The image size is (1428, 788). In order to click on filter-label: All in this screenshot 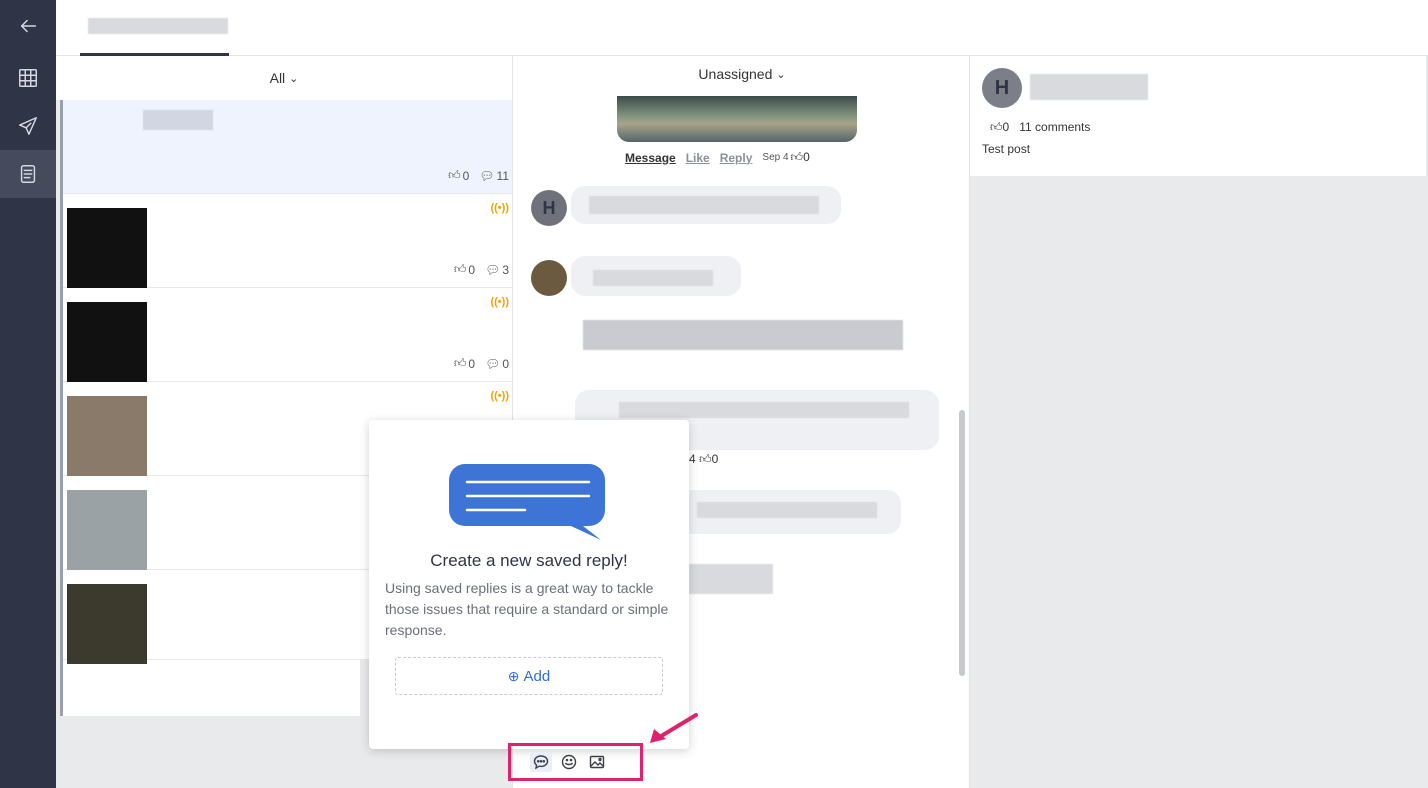, I will do `click(277, 78)`.